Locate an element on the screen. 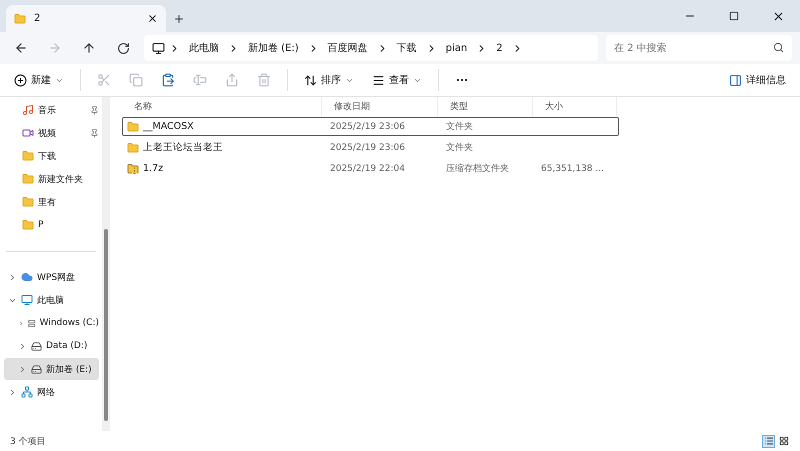 The image size is (800, 451). file-row: __MACOSX 2025/2/19 23:06 文件夹 is located at coordinates (370, 126).